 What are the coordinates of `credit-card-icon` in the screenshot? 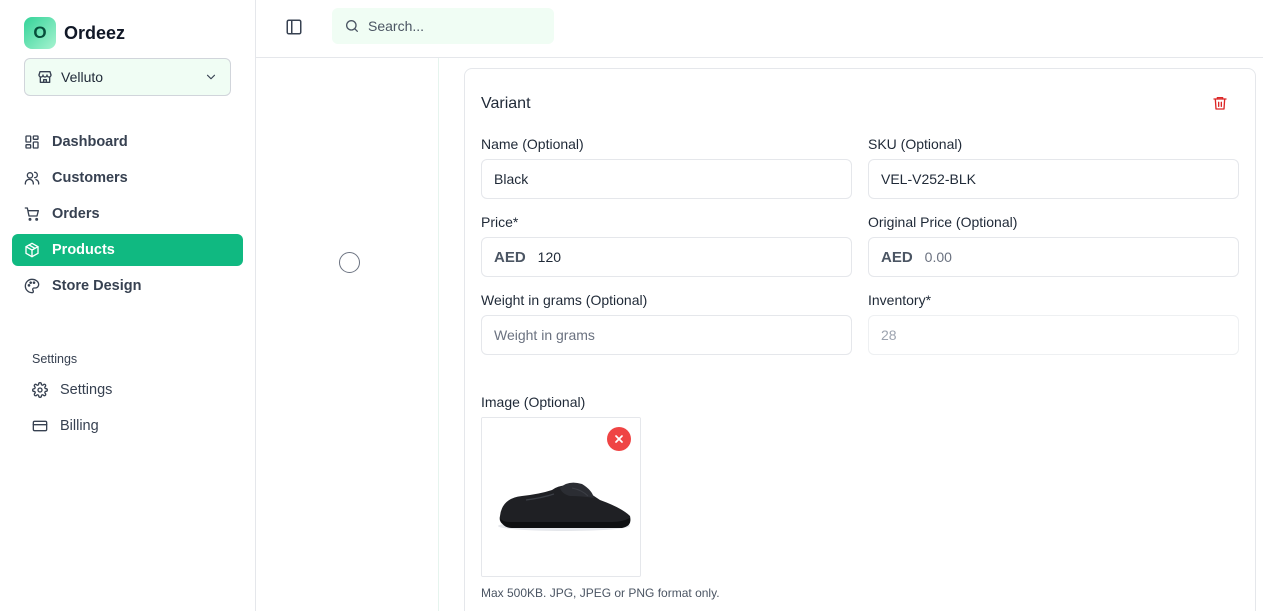 It's located at (40, 426).